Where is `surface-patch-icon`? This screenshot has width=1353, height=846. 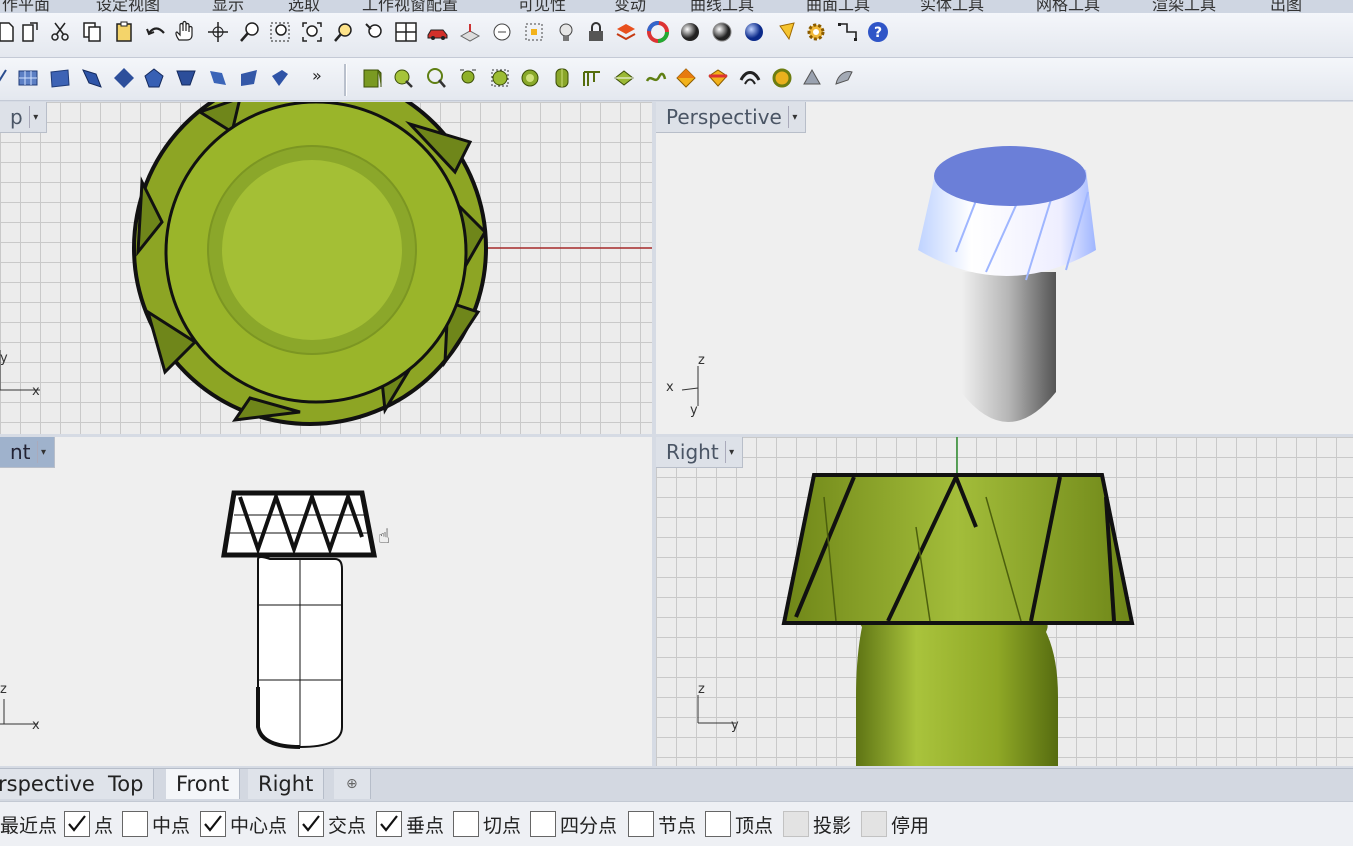
surface-patch-icon is located at coordinates (60, 78).